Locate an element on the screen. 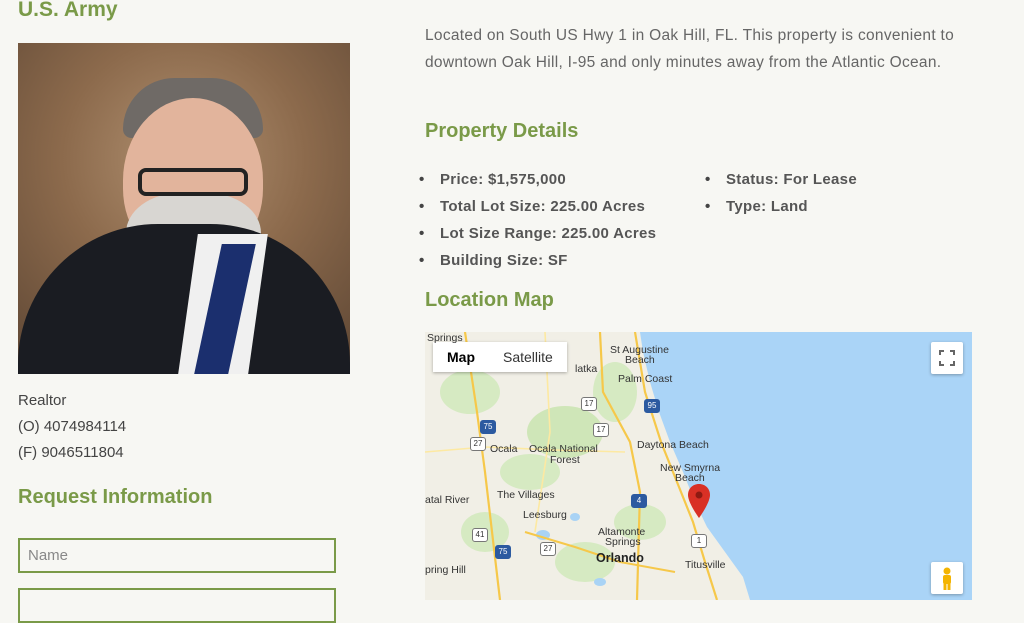  street-view-pegman-button is located at coordinates (947, 578).